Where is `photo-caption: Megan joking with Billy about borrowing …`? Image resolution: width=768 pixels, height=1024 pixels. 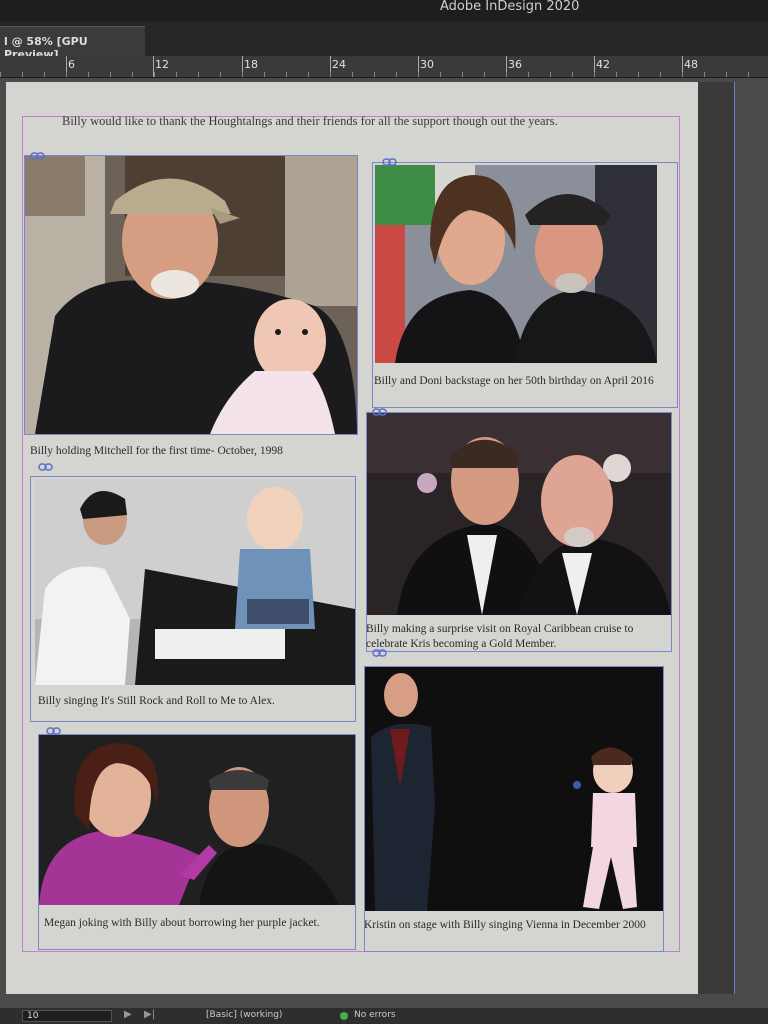
photo-caption: Megan joking with Billy about borrowing … is located at coordinates (194, 923).